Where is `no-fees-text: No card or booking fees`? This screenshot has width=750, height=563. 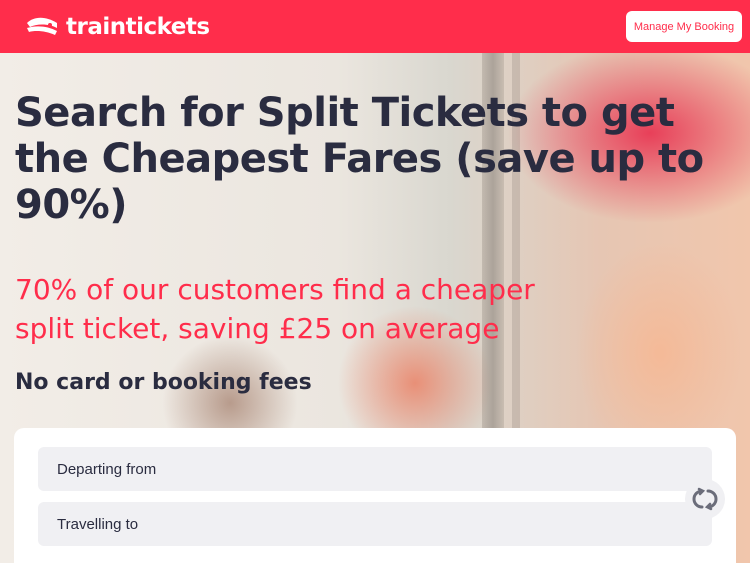 no-fees-text: No card or booking fees is located at coordinates (163, 382).